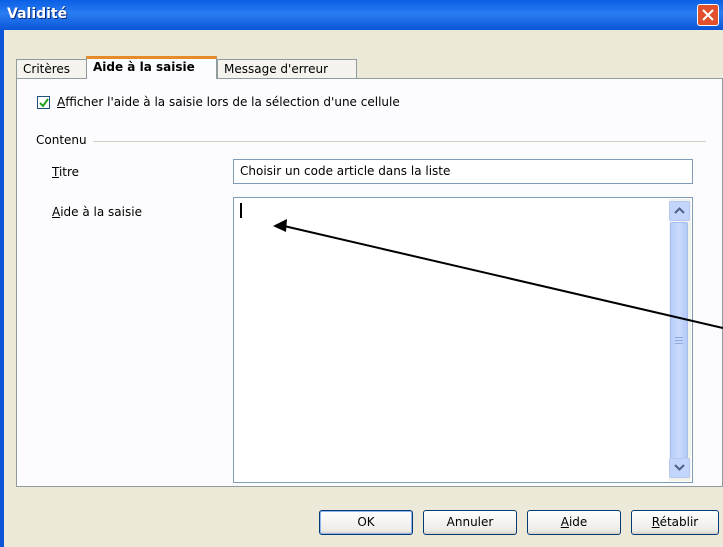 This screenshot has width=723, height=547. I want to click on annotation-arrow, so click(498, 274).